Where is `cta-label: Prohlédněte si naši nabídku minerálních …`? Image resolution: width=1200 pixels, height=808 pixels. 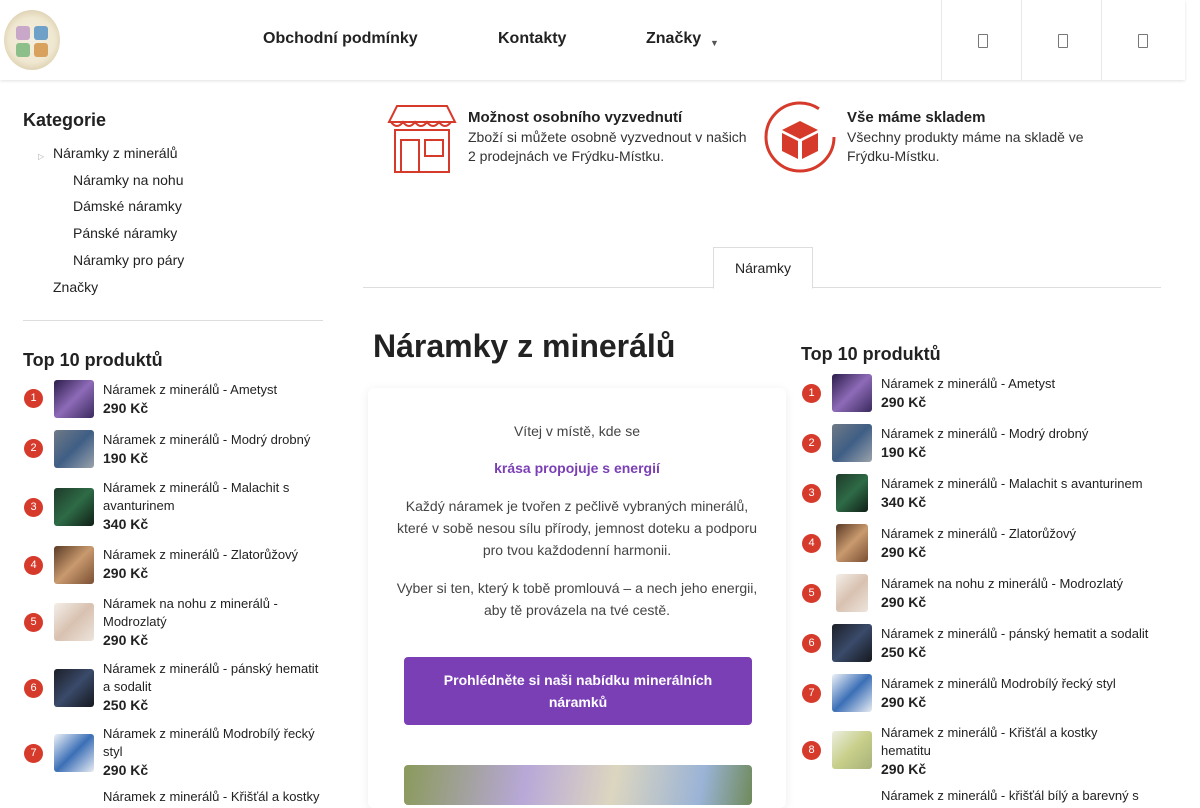
cta-label: Prohlédněte si naši nabídku minerálních … is located at coordinates (578, 691).